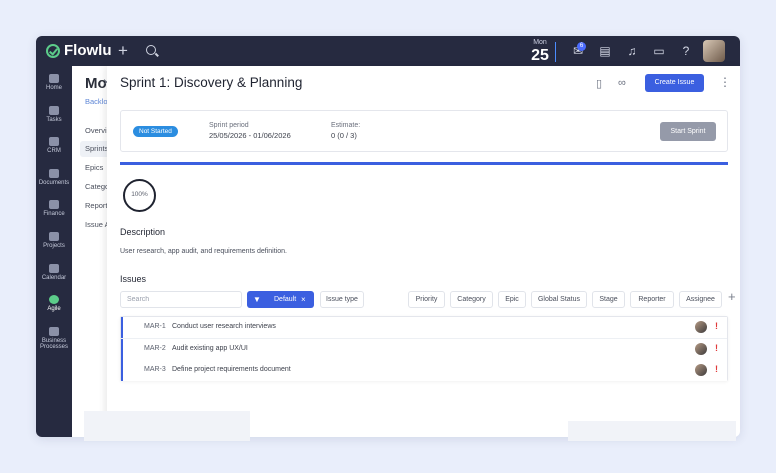 Image resolution: width=776 pixels, height=473 pixels. I want to click on filter-global-status: Global Status, so click(559, 299).